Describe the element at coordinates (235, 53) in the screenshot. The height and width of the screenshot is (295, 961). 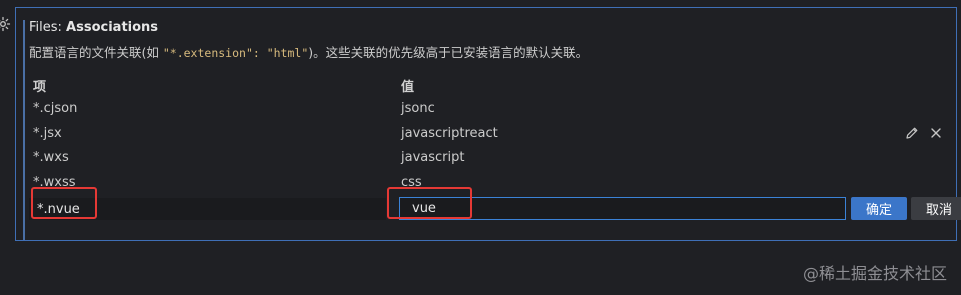
I see `description-code: "*.extension": "html"` at that location.